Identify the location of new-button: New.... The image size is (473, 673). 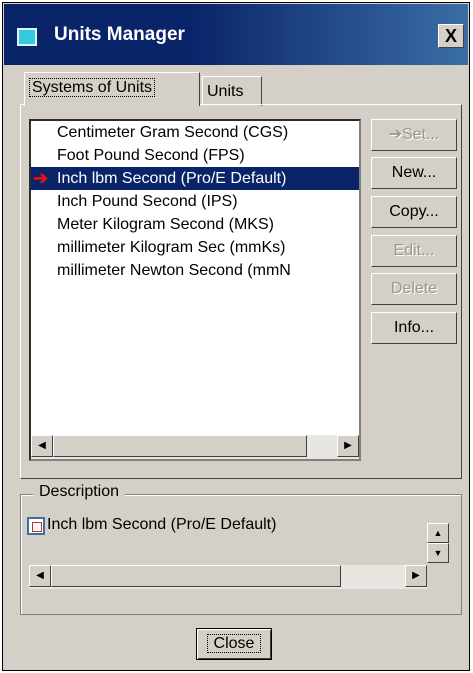
(414, 173).